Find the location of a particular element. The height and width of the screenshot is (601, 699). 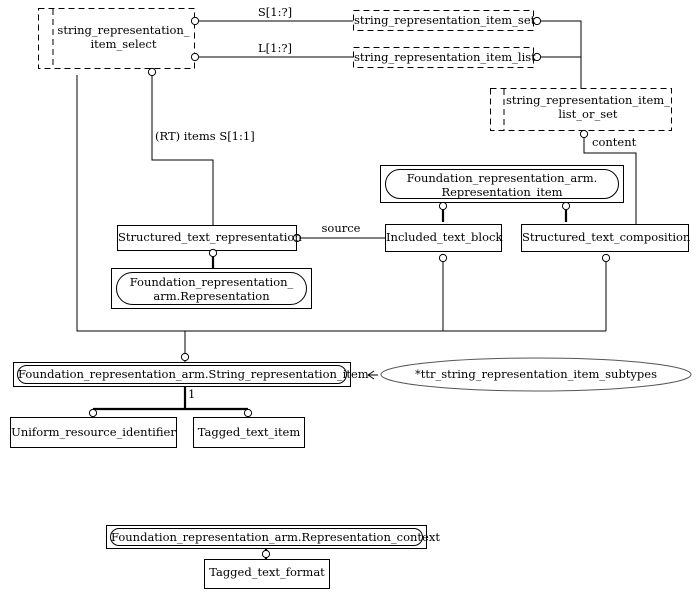

node-string-representation-item-select-shape is located at coordinates (116, 38).